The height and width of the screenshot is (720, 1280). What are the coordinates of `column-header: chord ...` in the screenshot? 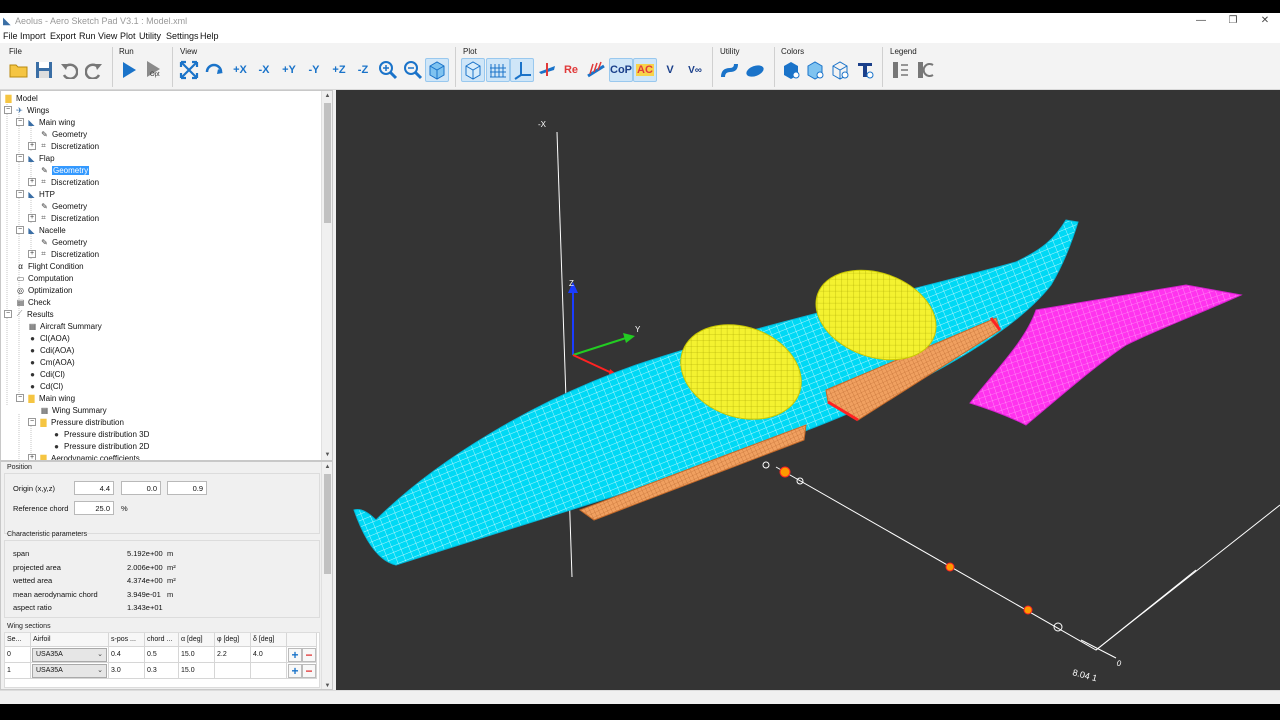 It's located at (162, 640).